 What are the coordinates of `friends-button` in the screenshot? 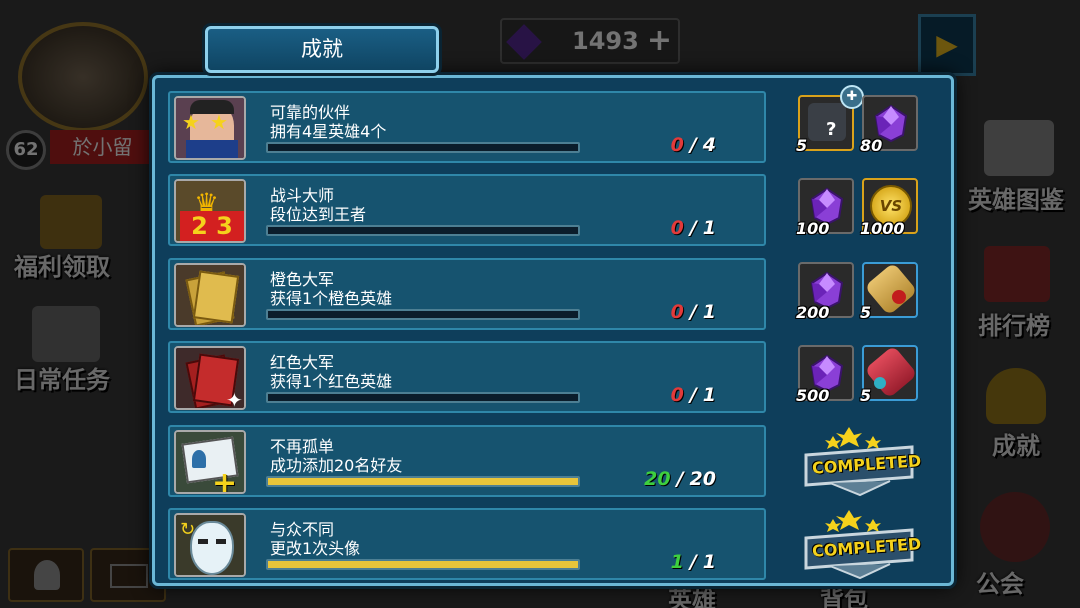 It's located at (46, 575).